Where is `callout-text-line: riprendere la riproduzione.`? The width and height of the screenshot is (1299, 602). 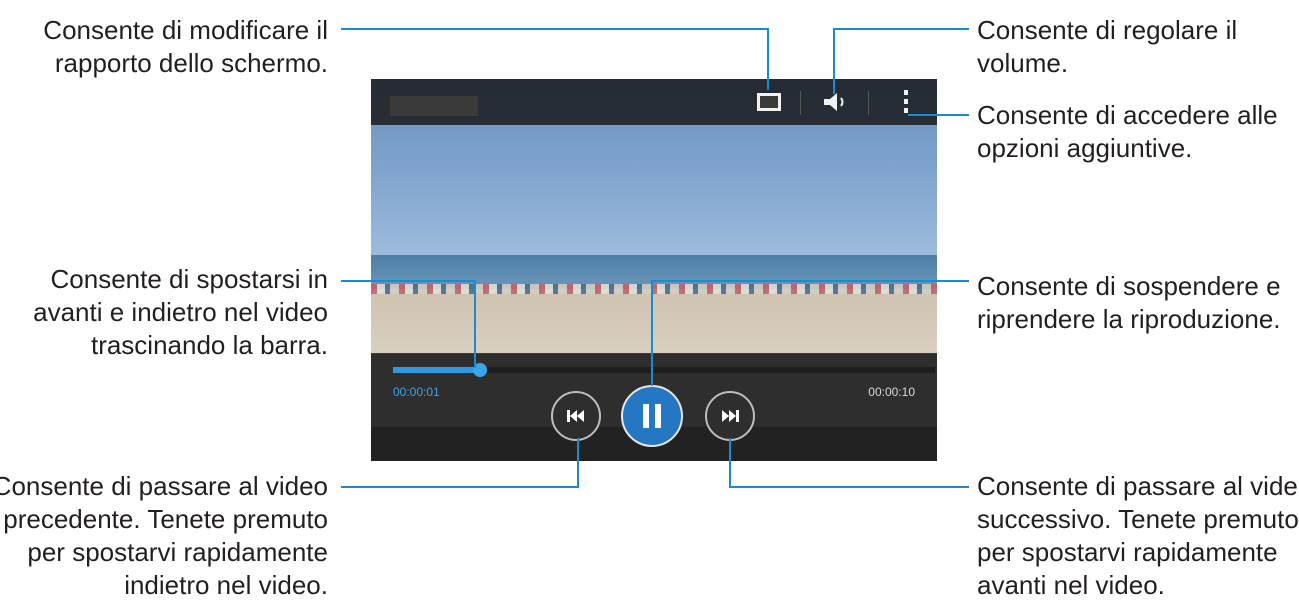
callout-text-line: riprendere la riproduzione. is located at coordinates (1129, 319).